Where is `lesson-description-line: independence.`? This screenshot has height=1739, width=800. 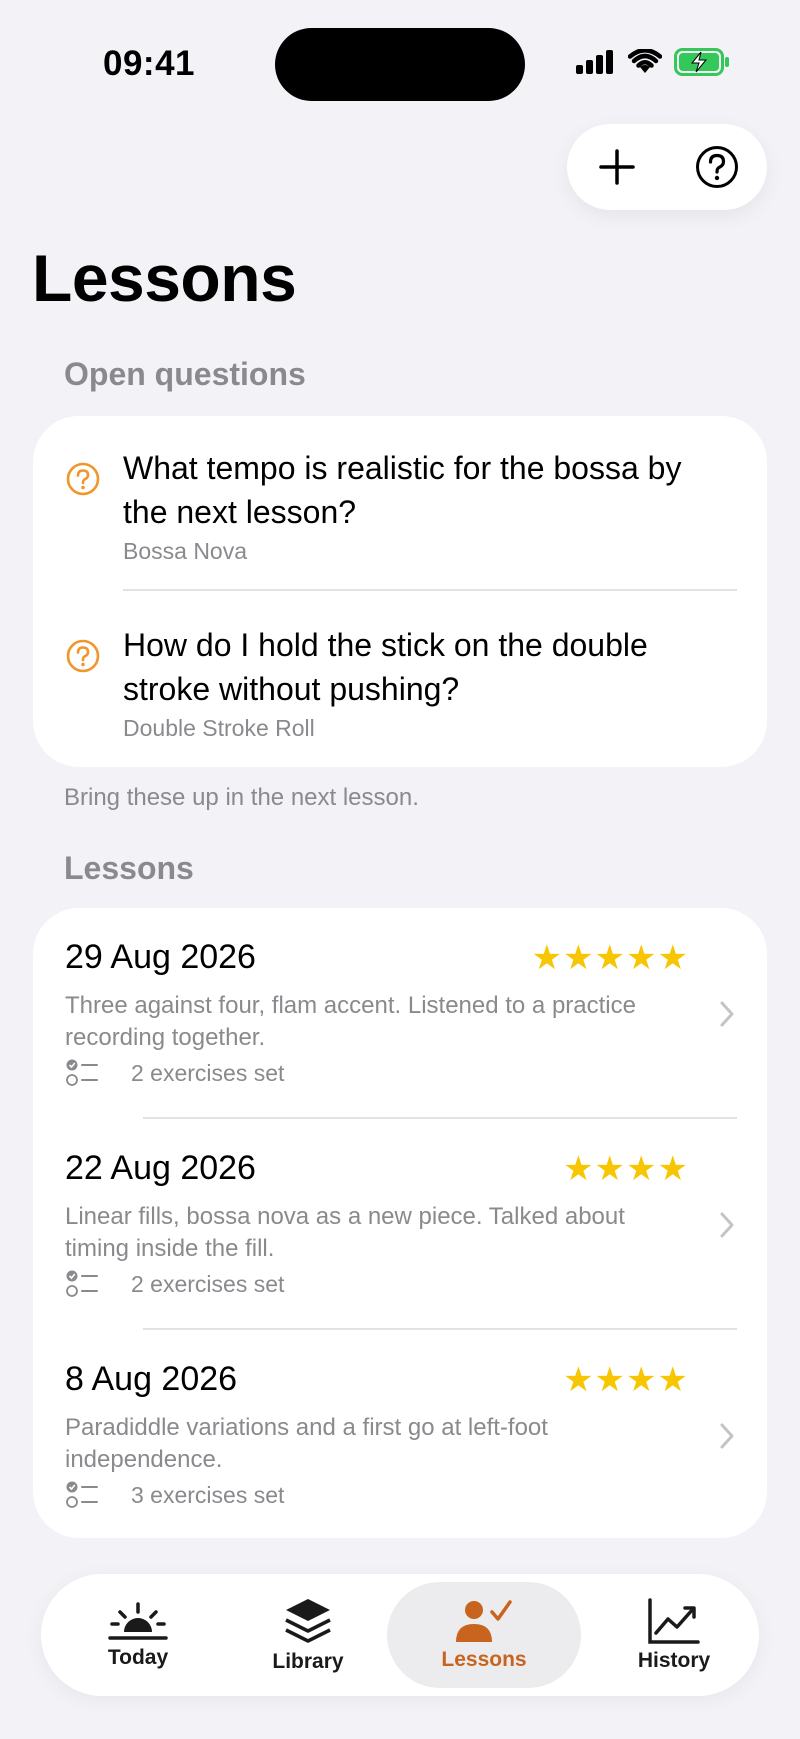
lesson-description-line: independence. is located at coordinates (144, 1459).